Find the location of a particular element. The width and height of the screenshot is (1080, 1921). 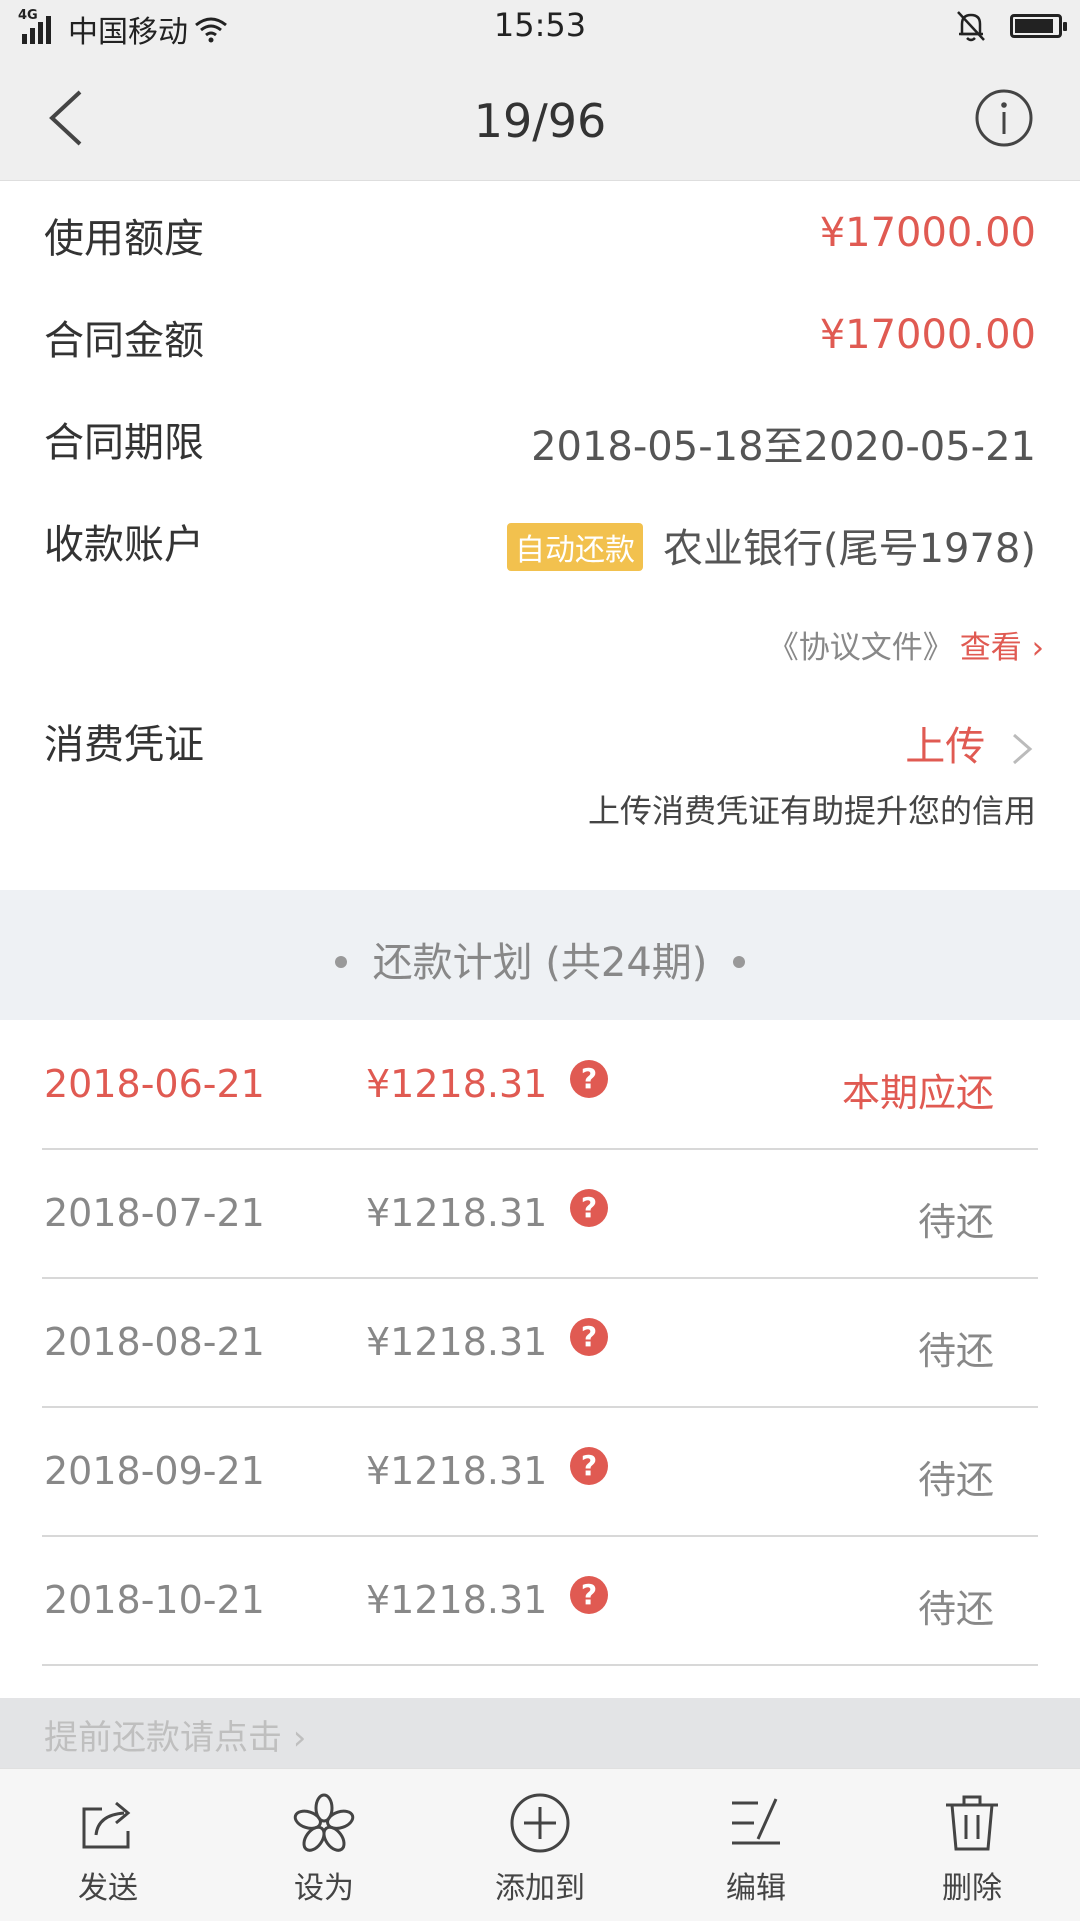

plus-circle-icon is located at coordinates (540, 1823).